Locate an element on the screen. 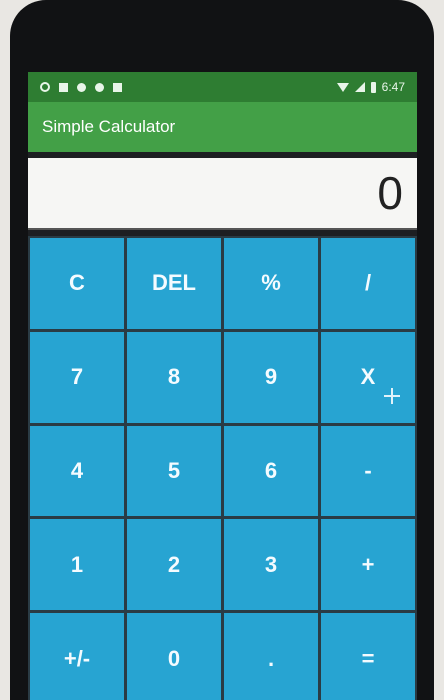  sd-card-notification-icon is located at coordinates (117, 87).